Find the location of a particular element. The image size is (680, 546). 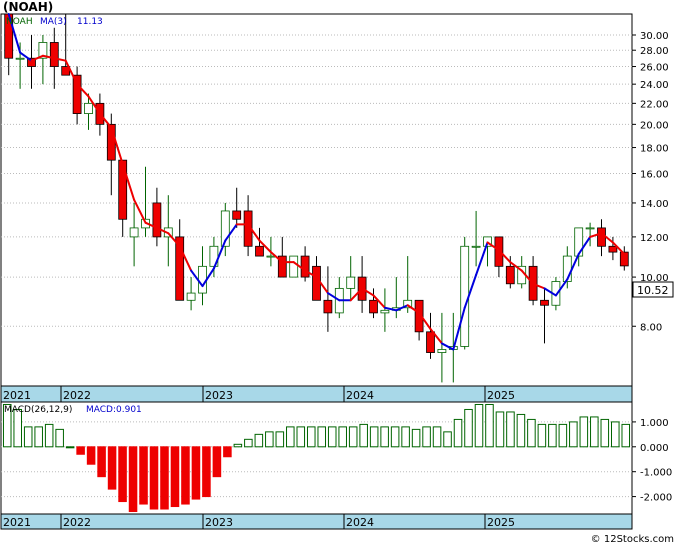

site-credit: © 12Stocks.com is located at coordinates (632, 539).